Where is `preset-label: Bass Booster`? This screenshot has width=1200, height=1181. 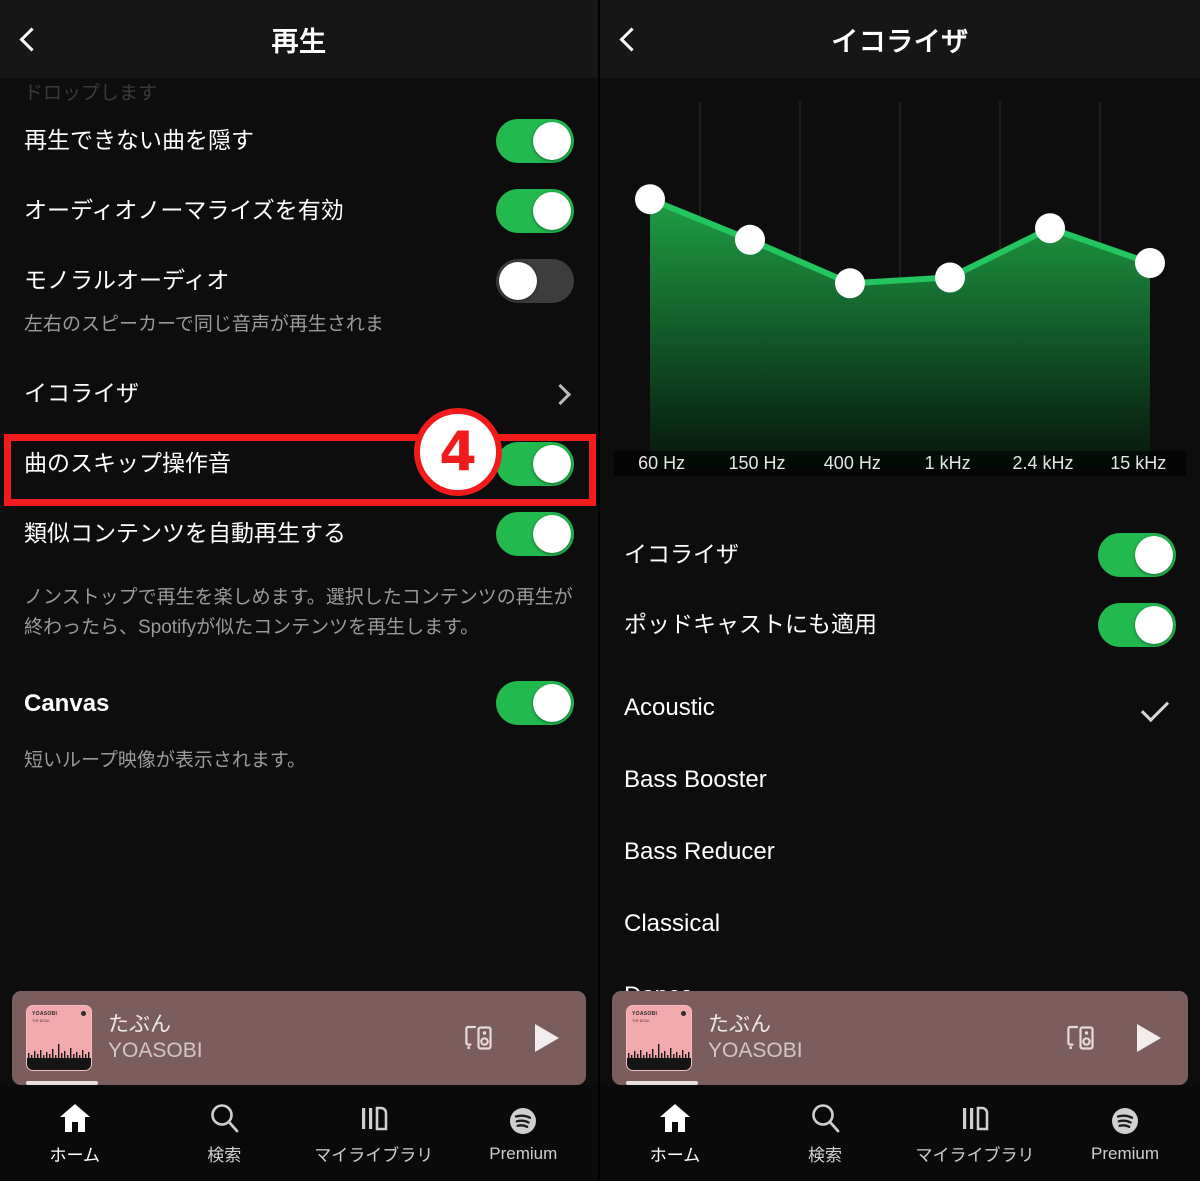 preset-label: Bass Booster is located at coordinates (695, 779).